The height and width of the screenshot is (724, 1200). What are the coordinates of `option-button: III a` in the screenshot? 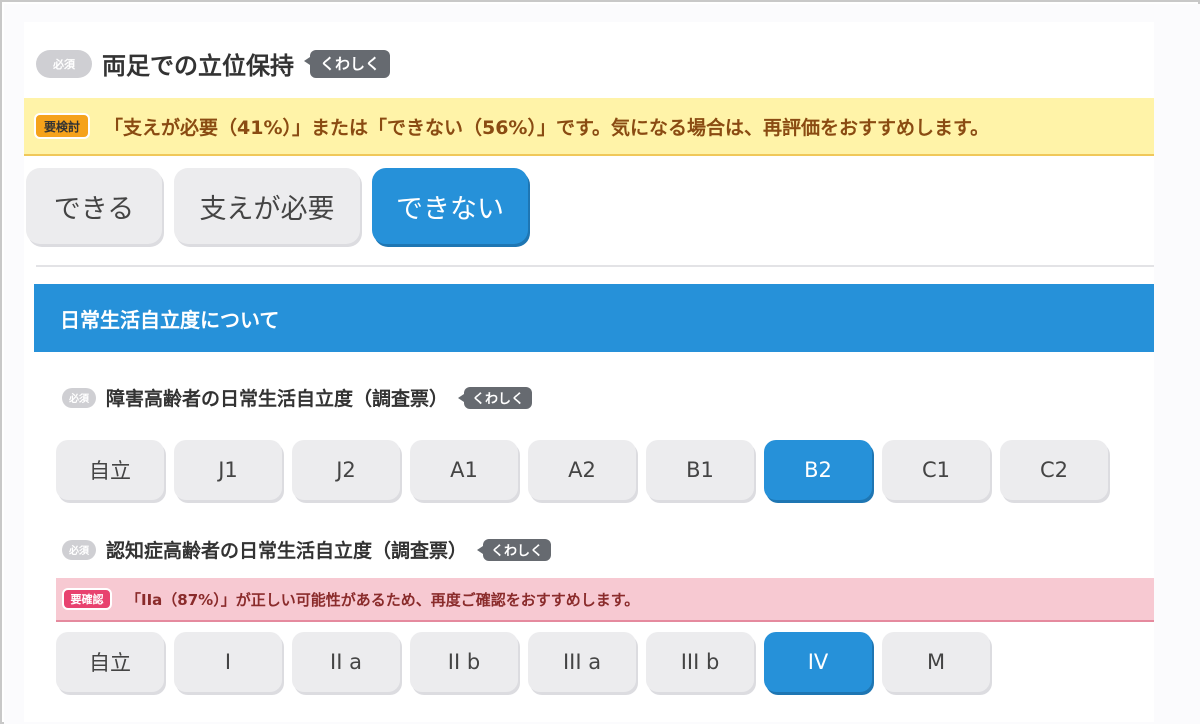 It's located at (582, 662).